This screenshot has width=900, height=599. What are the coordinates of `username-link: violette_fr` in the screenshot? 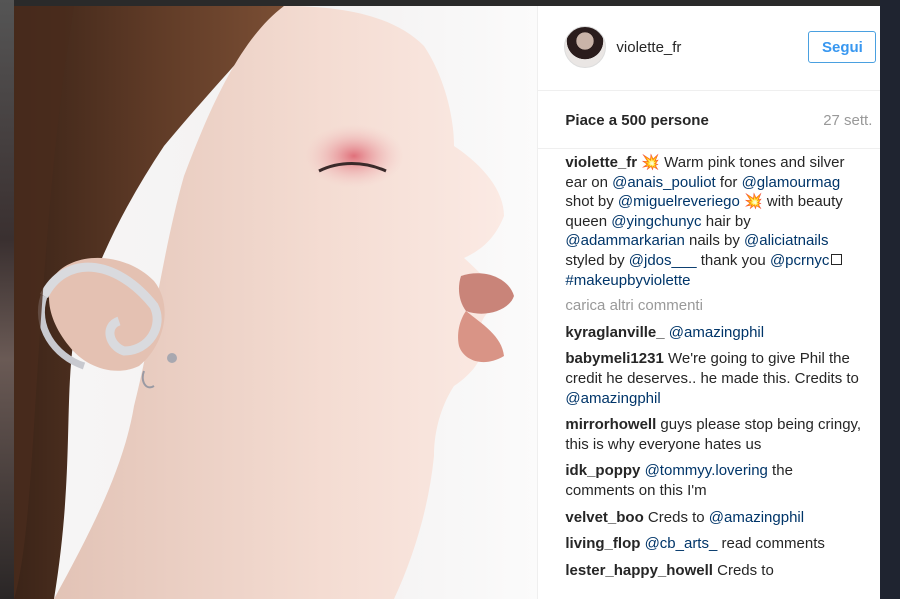 It's located at (648, 47).